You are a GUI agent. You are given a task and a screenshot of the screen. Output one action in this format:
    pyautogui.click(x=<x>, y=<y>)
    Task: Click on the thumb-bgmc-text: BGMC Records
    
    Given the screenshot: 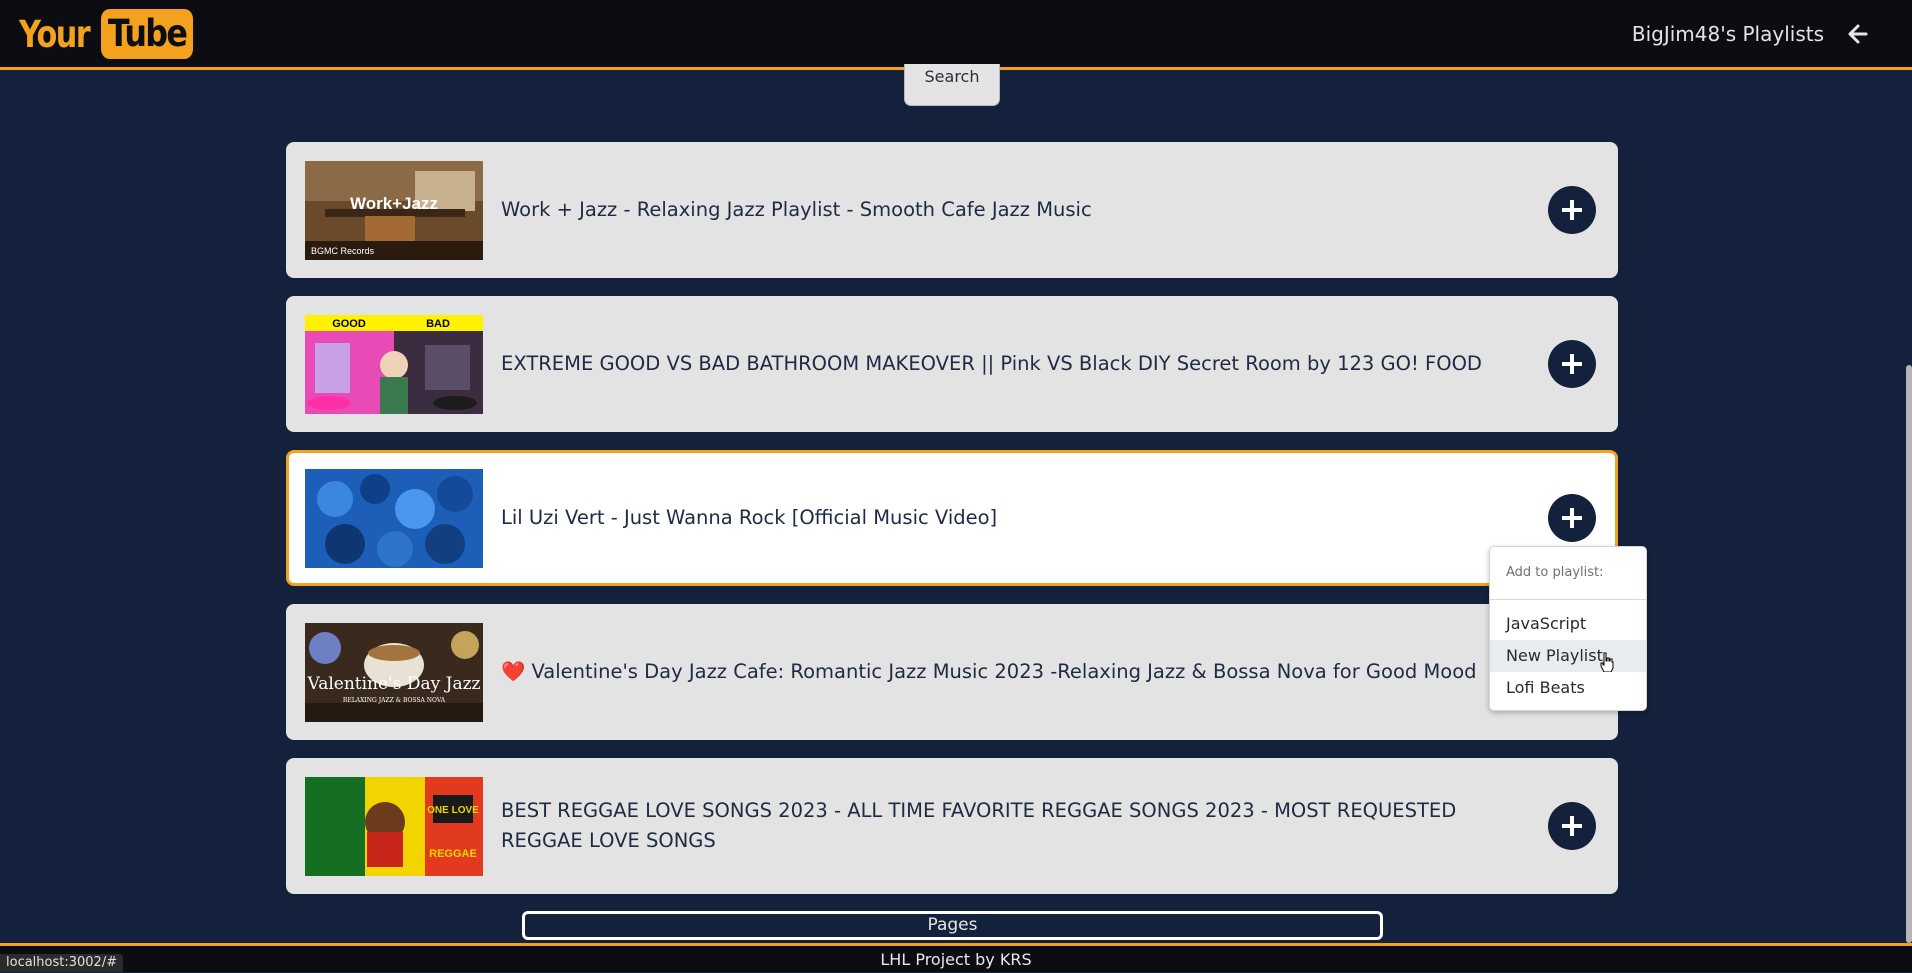 What is the action you would take?
    pyautogui.click(x=343, y=251)
    